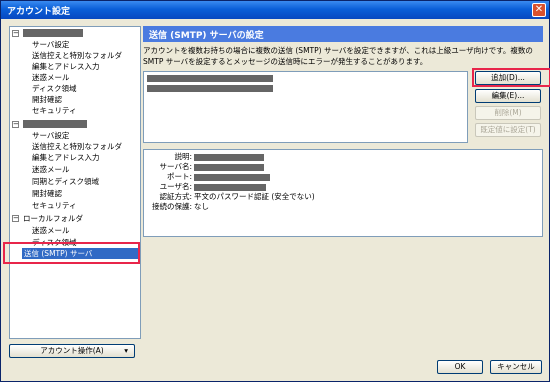 Image resolution: width=550 pixels, height=382 pixels. I want to click on panel-header: 送信 (SMTP) サーバの設定, so click(343, 34).